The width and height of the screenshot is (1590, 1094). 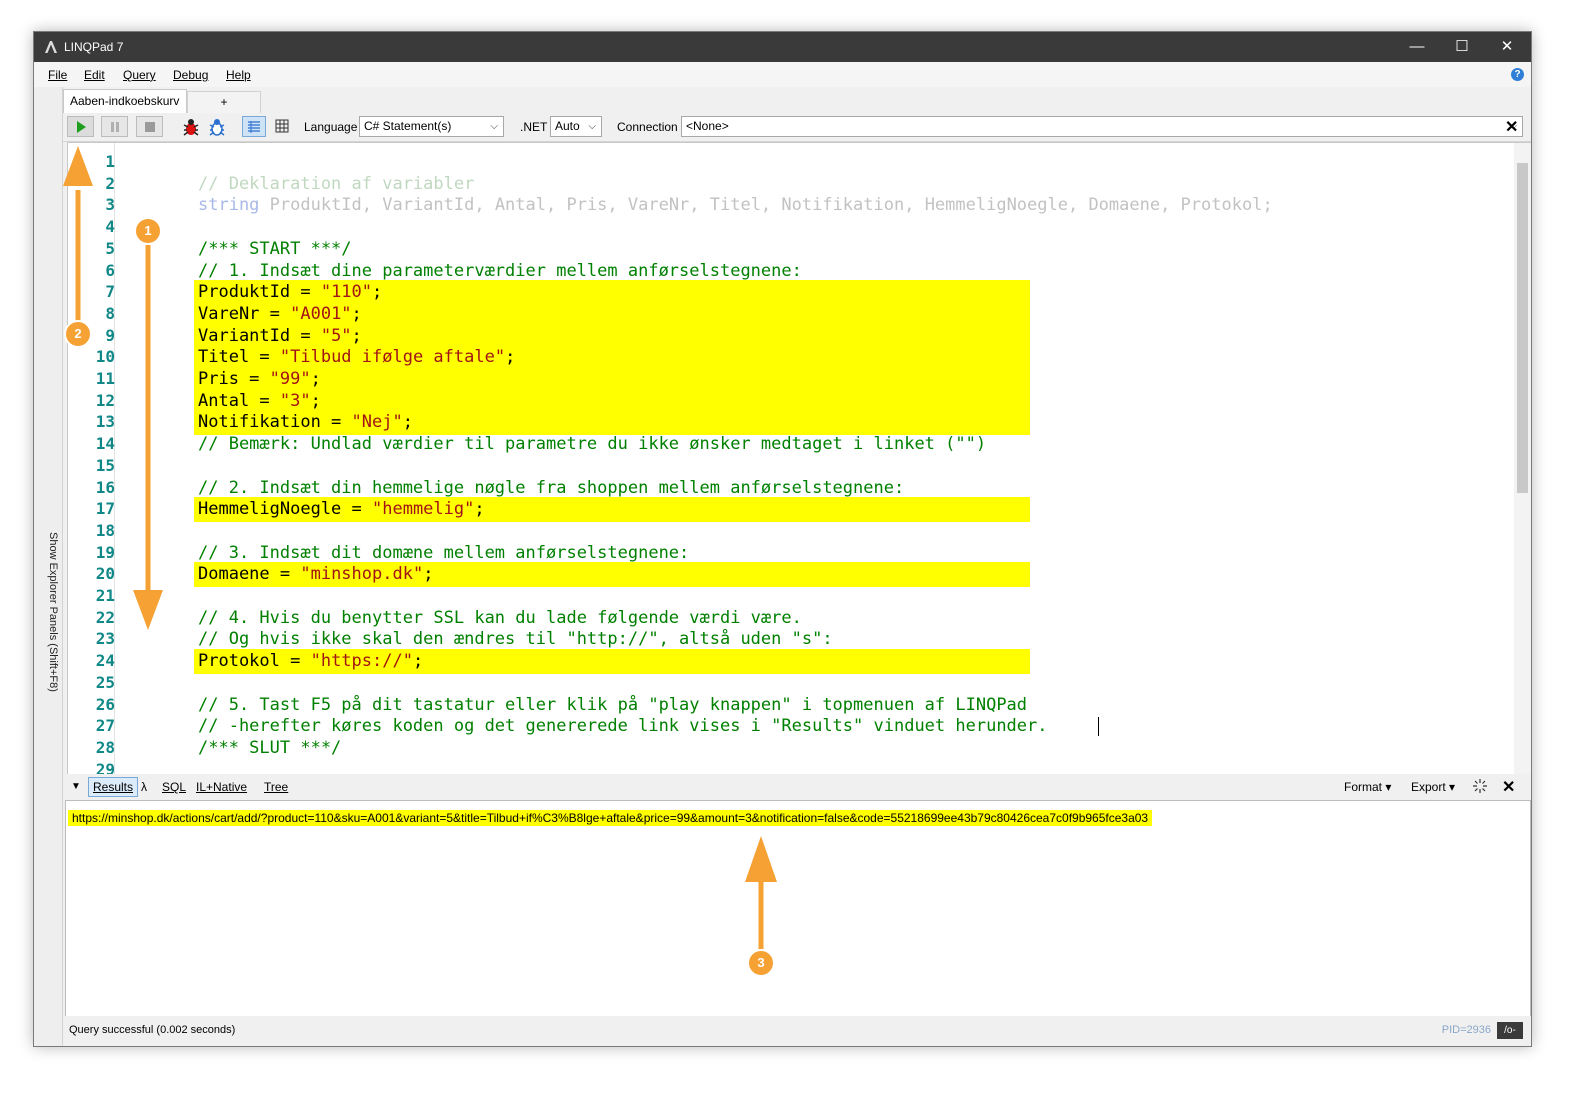 What do you see at coordinates (336, 335) in the screenshot?
I see `string-literal: "5"` at bounding box center [336, 335].